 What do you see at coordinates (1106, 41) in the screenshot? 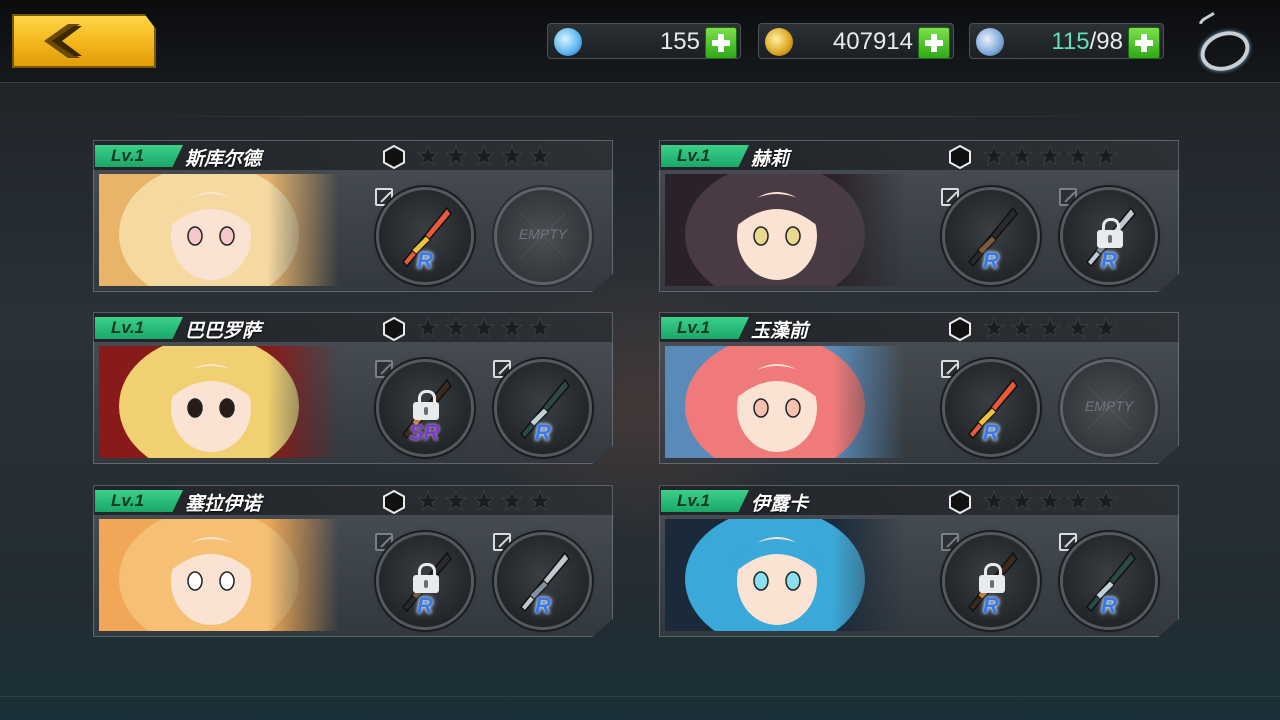
I see `stamina-max: /98` at bounding box center [1106, 41].